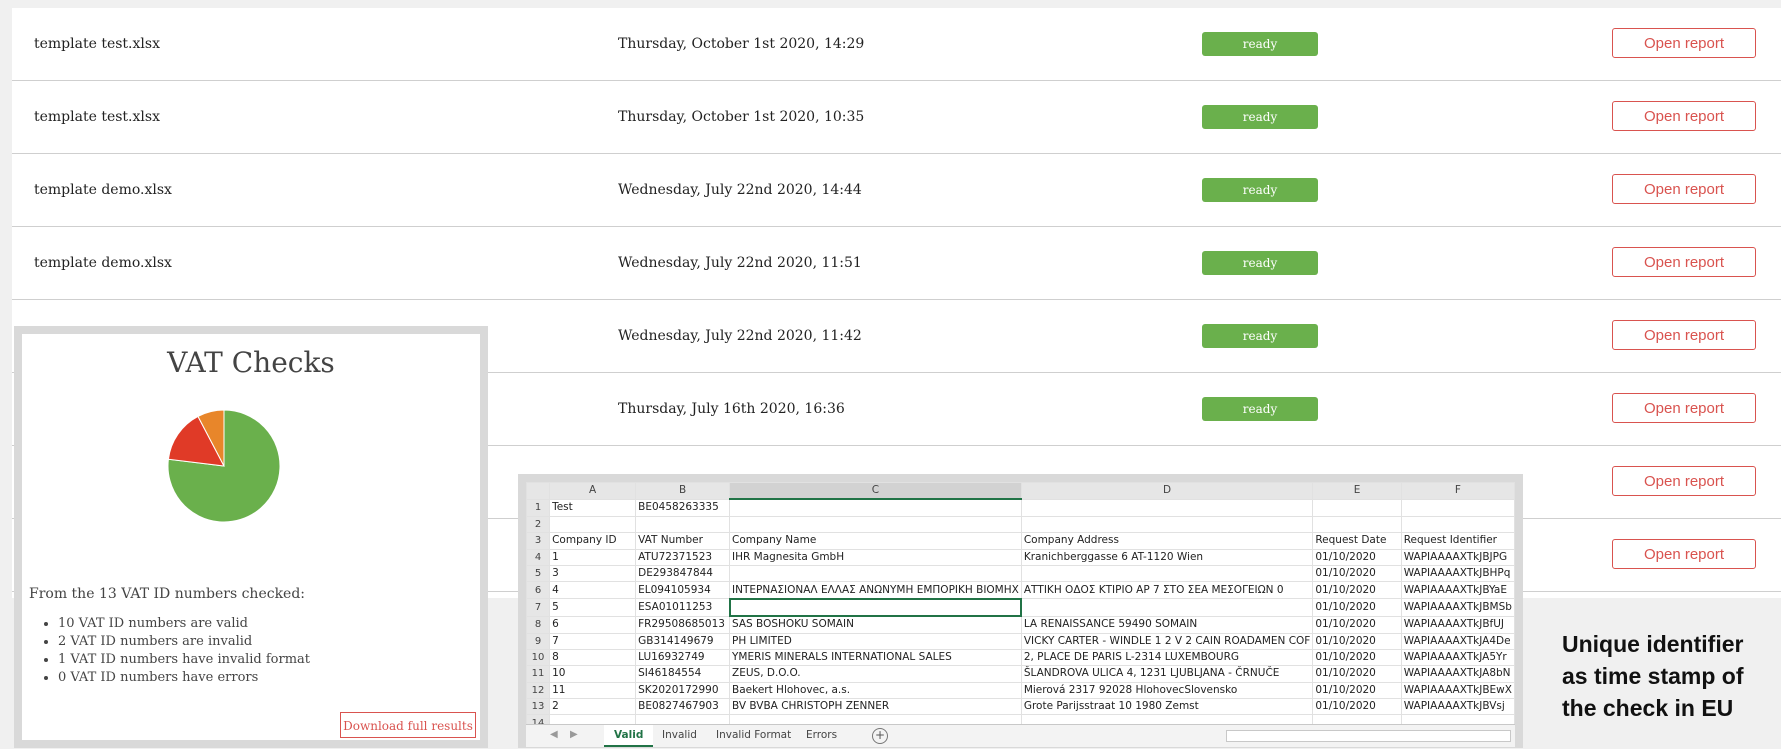 The width and height of the screenshot is (1781, 749). Describe the element at coordinates (875, 674) in the screenshot. I see `table-cell: ZEUS, D.O.O.` at that location.